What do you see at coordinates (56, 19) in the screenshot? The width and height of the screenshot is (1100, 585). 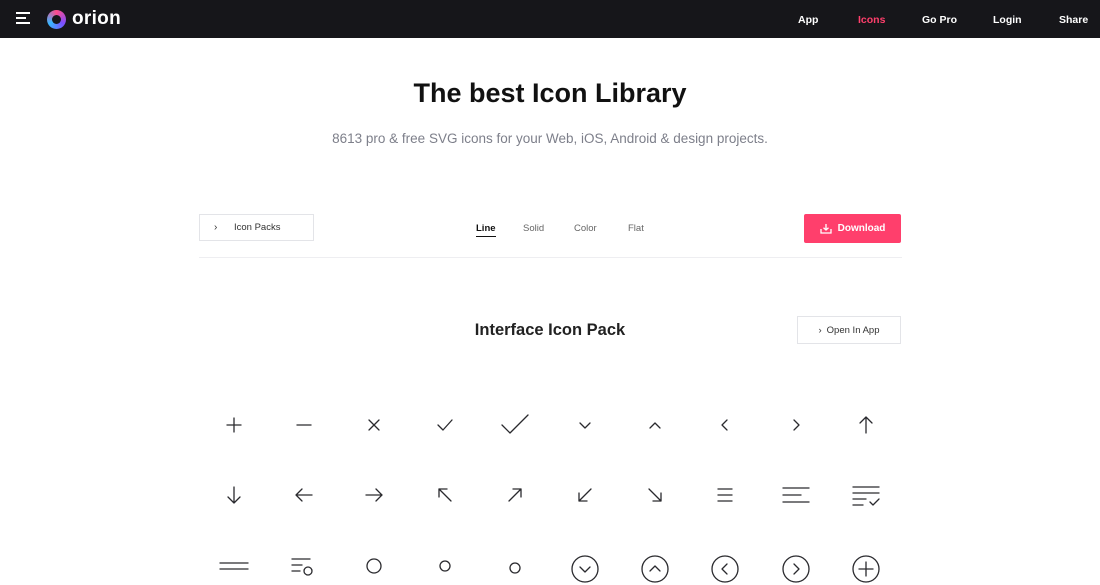 I see `orion-logo-icon` at bounding box center [56, 19].